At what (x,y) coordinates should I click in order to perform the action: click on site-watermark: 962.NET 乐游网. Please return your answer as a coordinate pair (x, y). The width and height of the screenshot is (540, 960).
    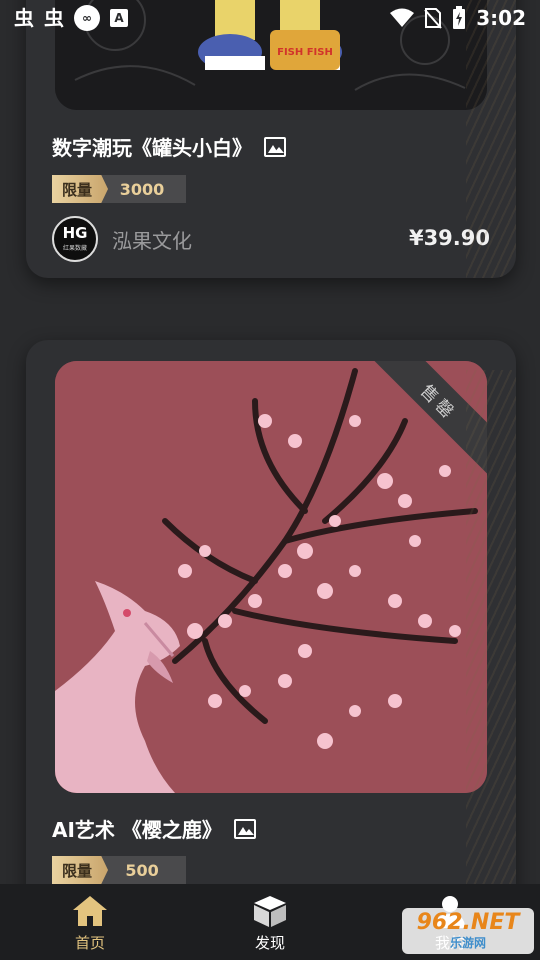
    Looking at the image, I should click on (468, 931).